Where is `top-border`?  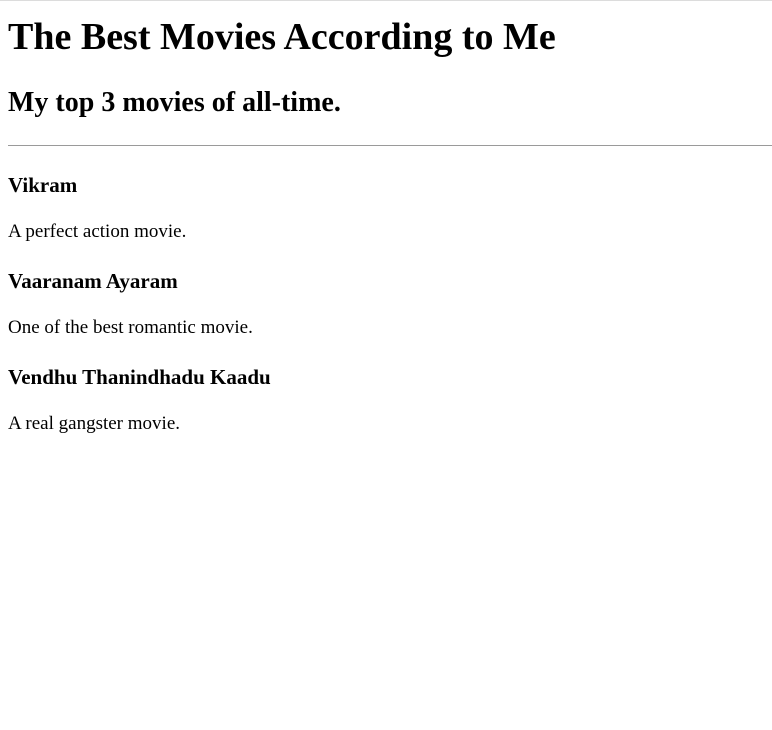 top-border is located at coordinates (386, 0).